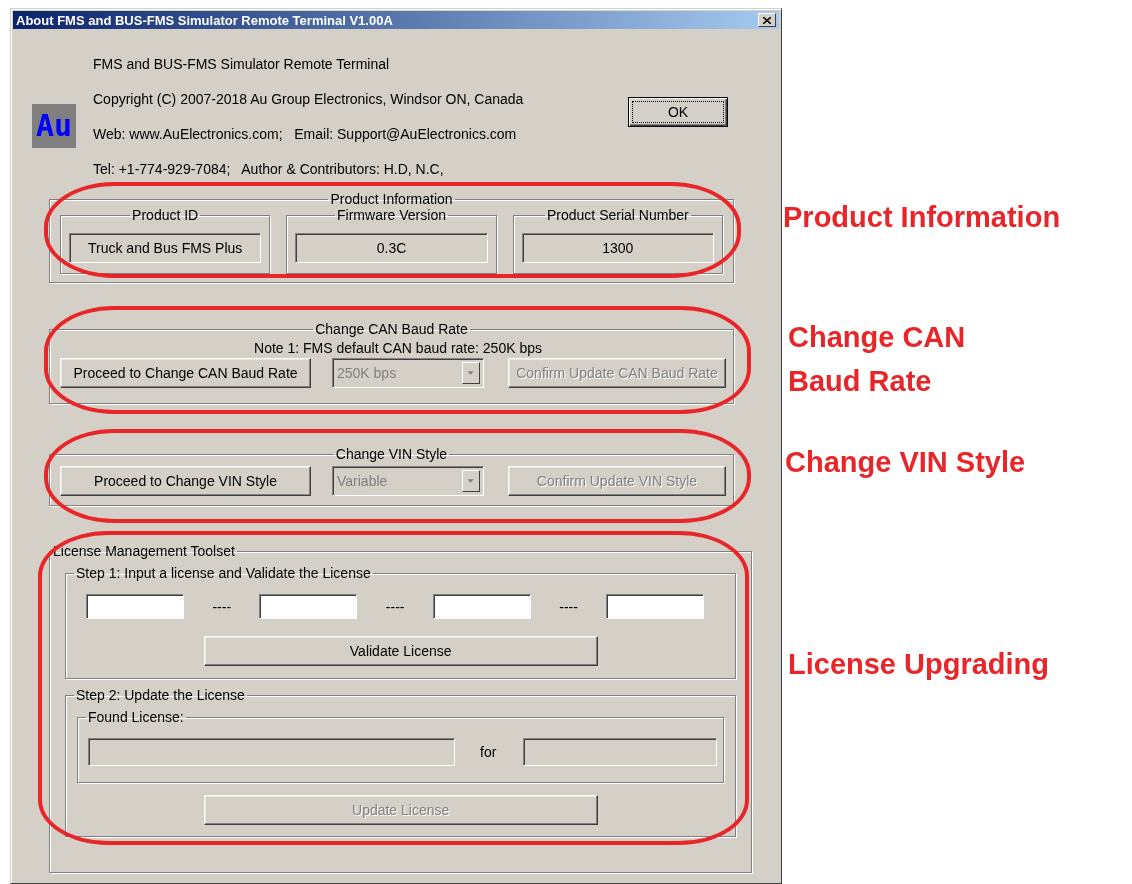 The image size is (1132, 884). I want to click on group-title: Product Information, so click(391, 199).